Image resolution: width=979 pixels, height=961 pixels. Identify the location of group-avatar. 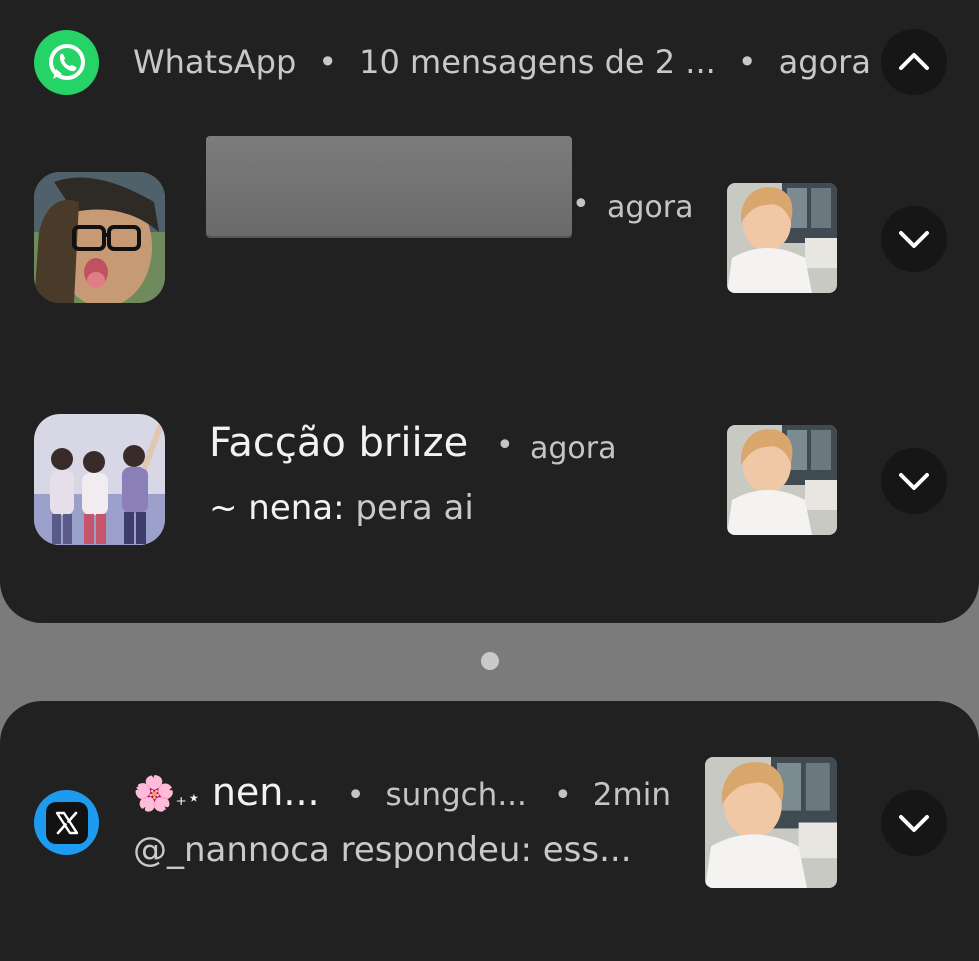
(99, 479).